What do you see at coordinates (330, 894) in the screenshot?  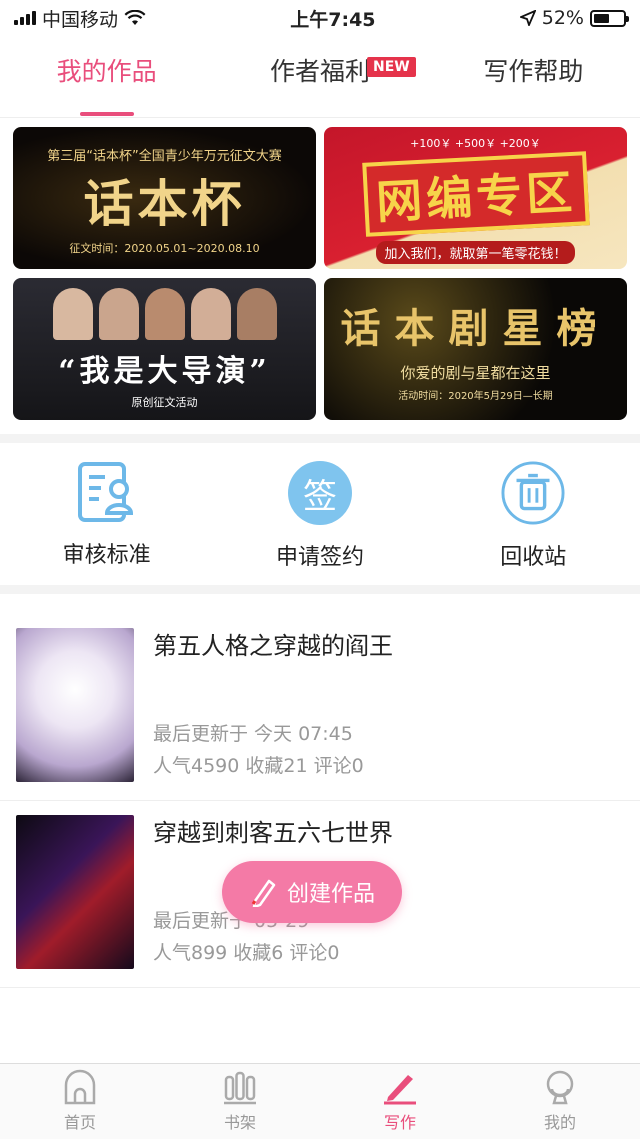 I see `create-work-label: 创建作品` at bounding box center [330, 894].